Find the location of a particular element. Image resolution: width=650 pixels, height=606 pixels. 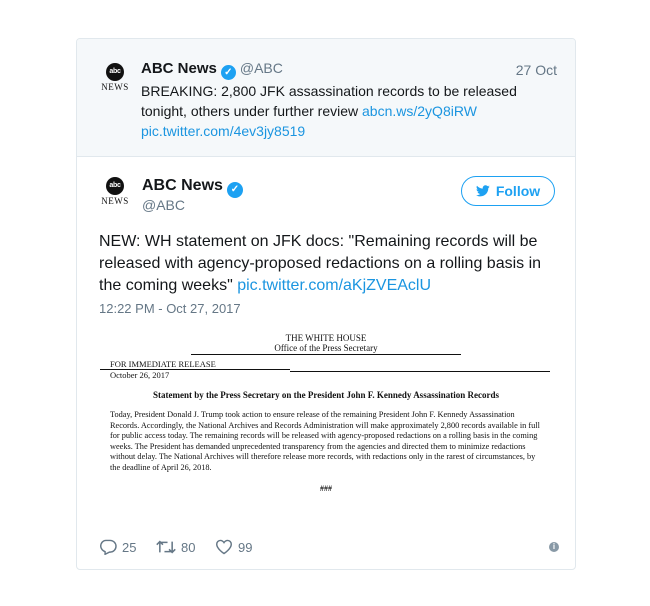

quoted-date: 27 Oct is located at coordinates (536, 70).